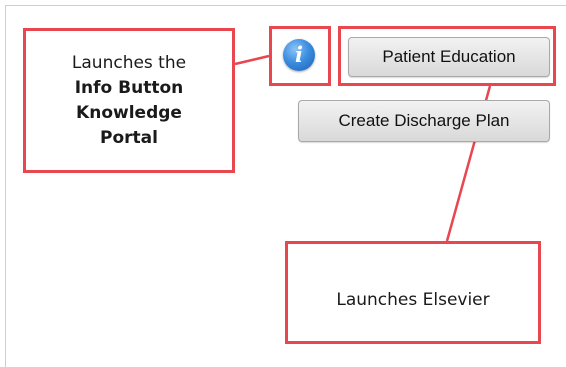 The width and height of the screenshot is (566, 367). What do you see at coordinates (129, 112) in the screenshot?
I see `callout-info-line-3: Knowledge` at bounding box center [129, 112].